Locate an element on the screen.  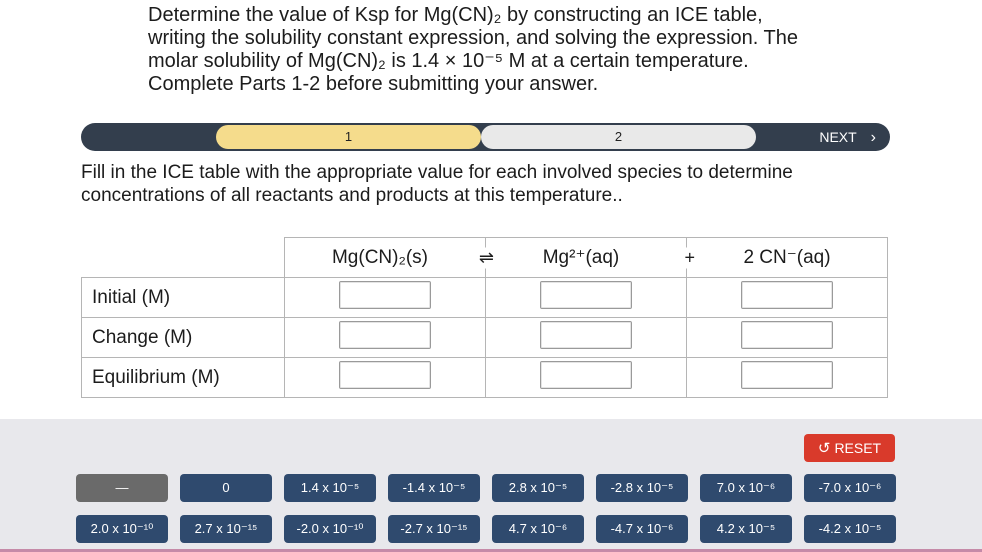
answer-tile-dash: — is located at coordinates (122, 488).